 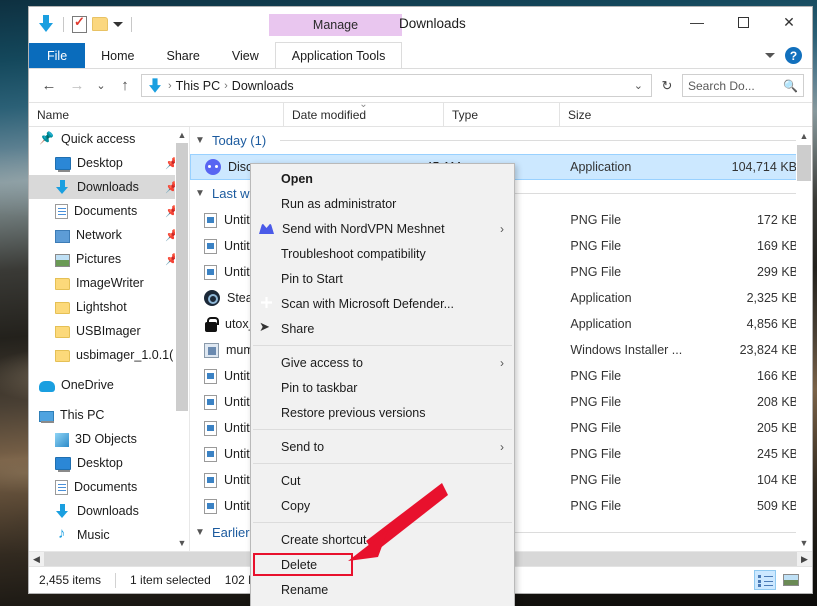 What do you see at coordinates (57, 55) in the screenshot?
I see `tab-file: File` at bounding box center [57, 55].